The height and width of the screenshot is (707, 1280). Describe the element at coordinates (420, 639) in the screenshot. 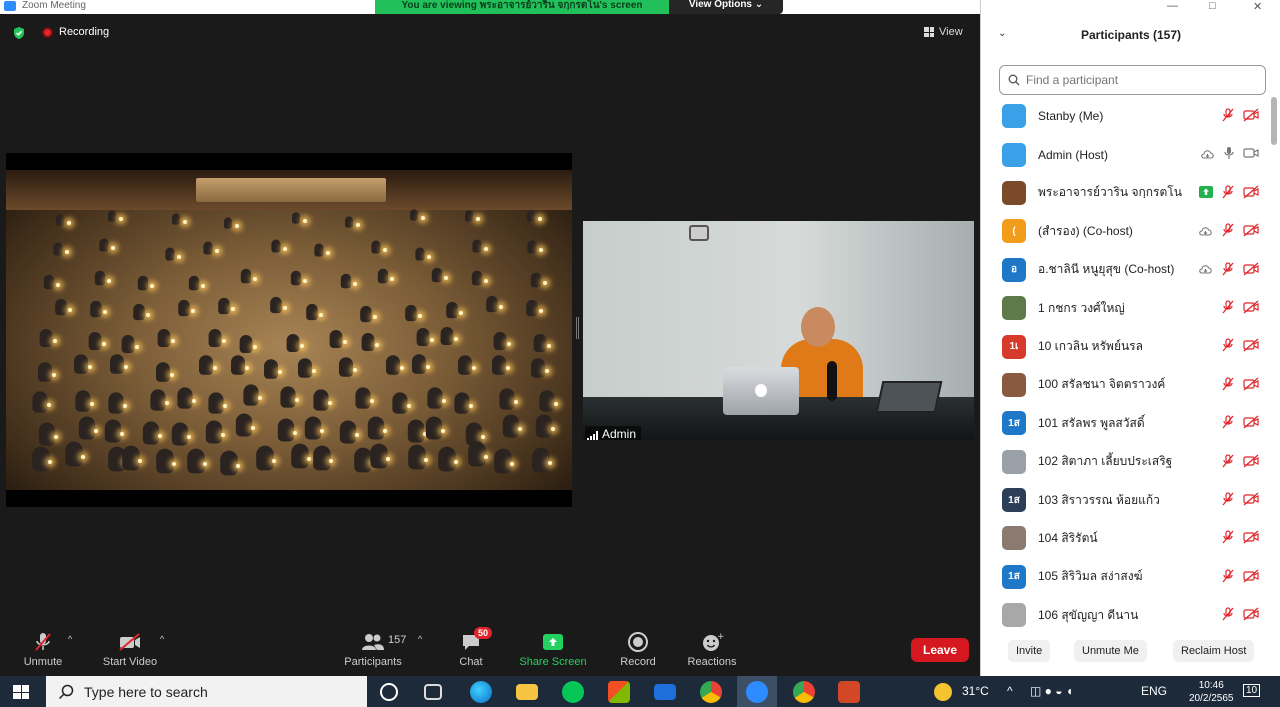

I see `participants-caret-icon: ^` at that location.